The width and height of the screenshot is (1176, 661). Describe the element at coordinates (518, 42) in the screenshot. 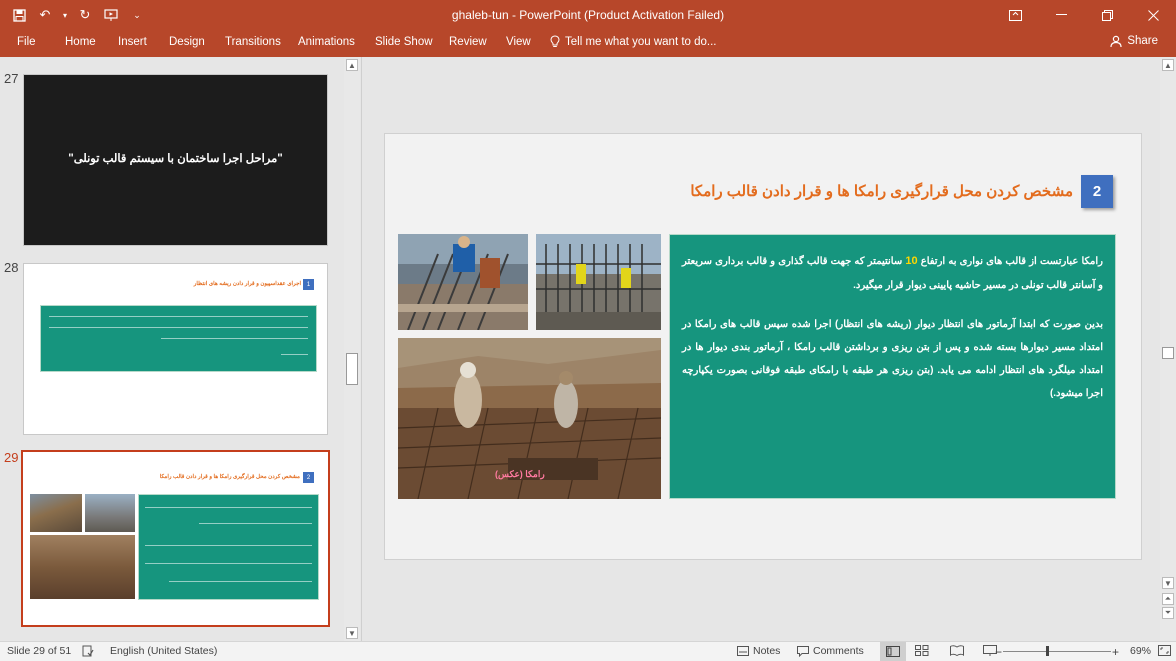

I see `tab-view: View` at that location.